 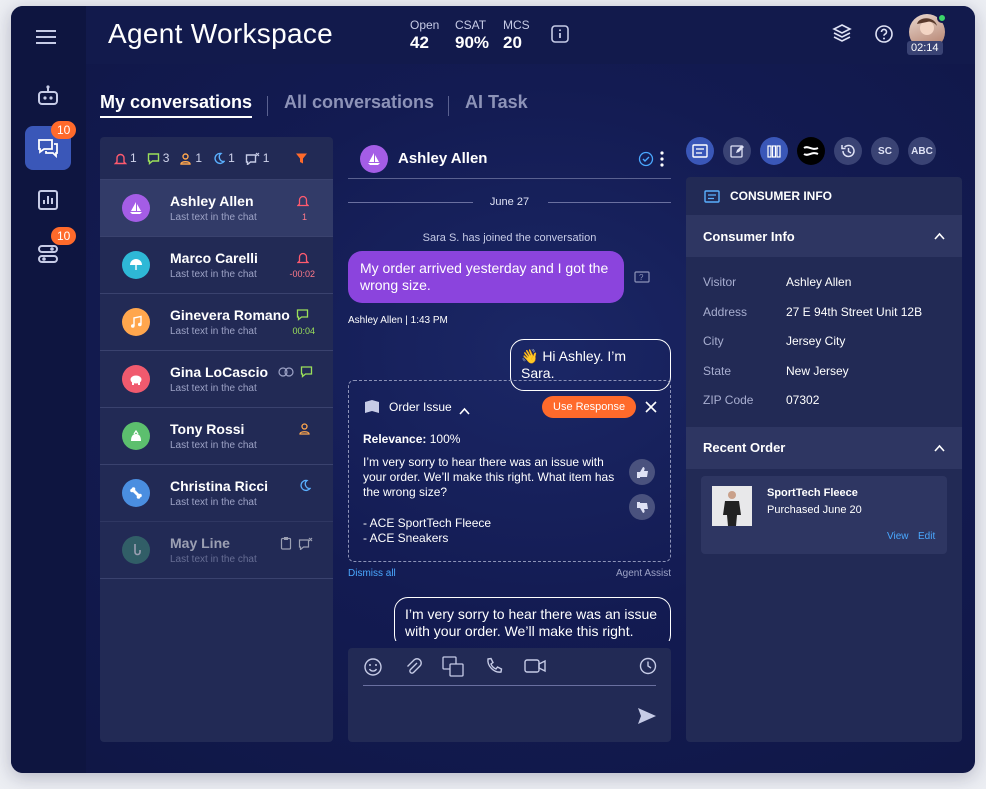 I want to click on chart-icon, so click(x=48, y=200).